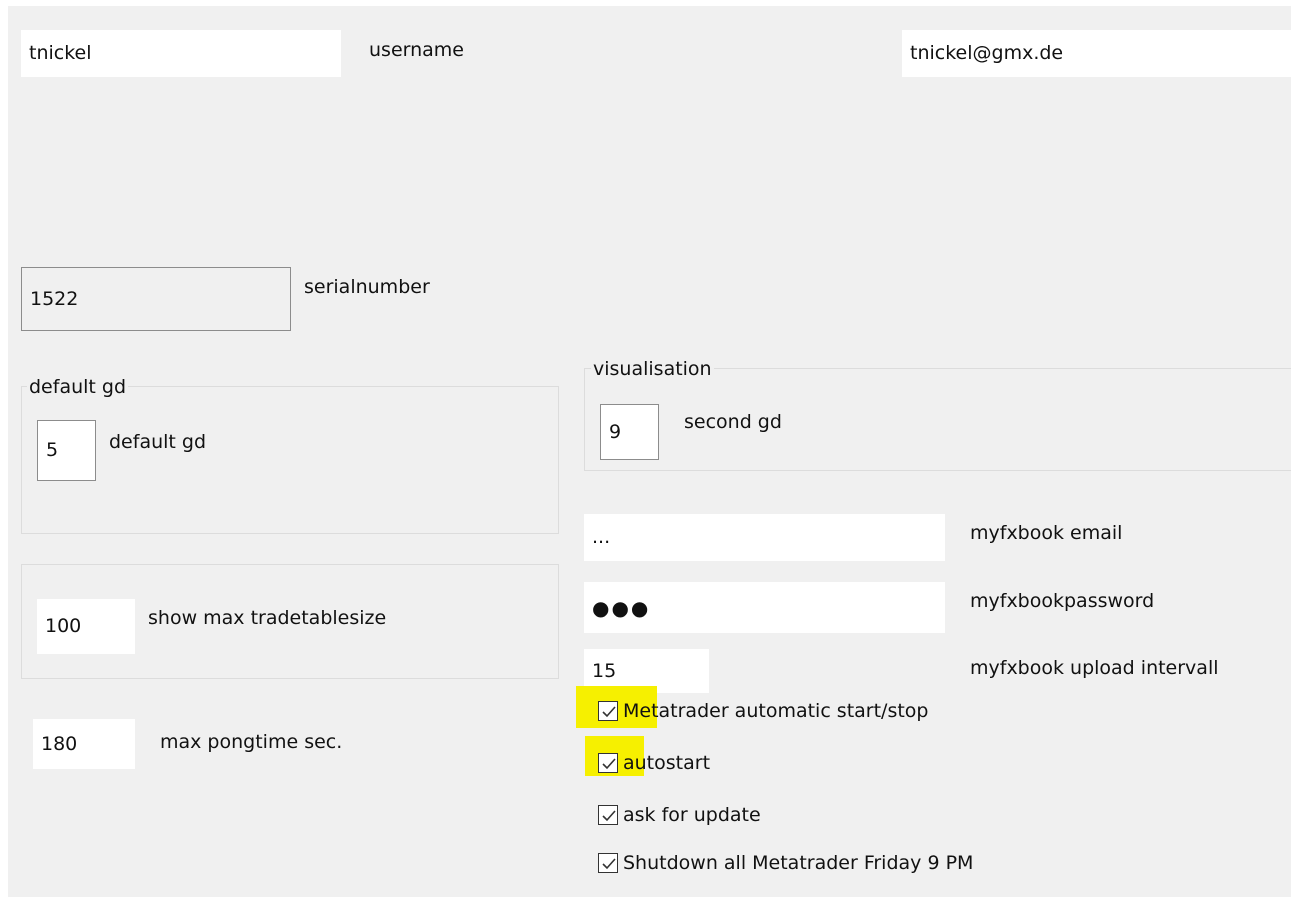 This screenshot has width=1291, height=903. Describe the element at coordinates (987, 53) in the screenshot. I see `email-value: tnickel@gmx.de` at that location.